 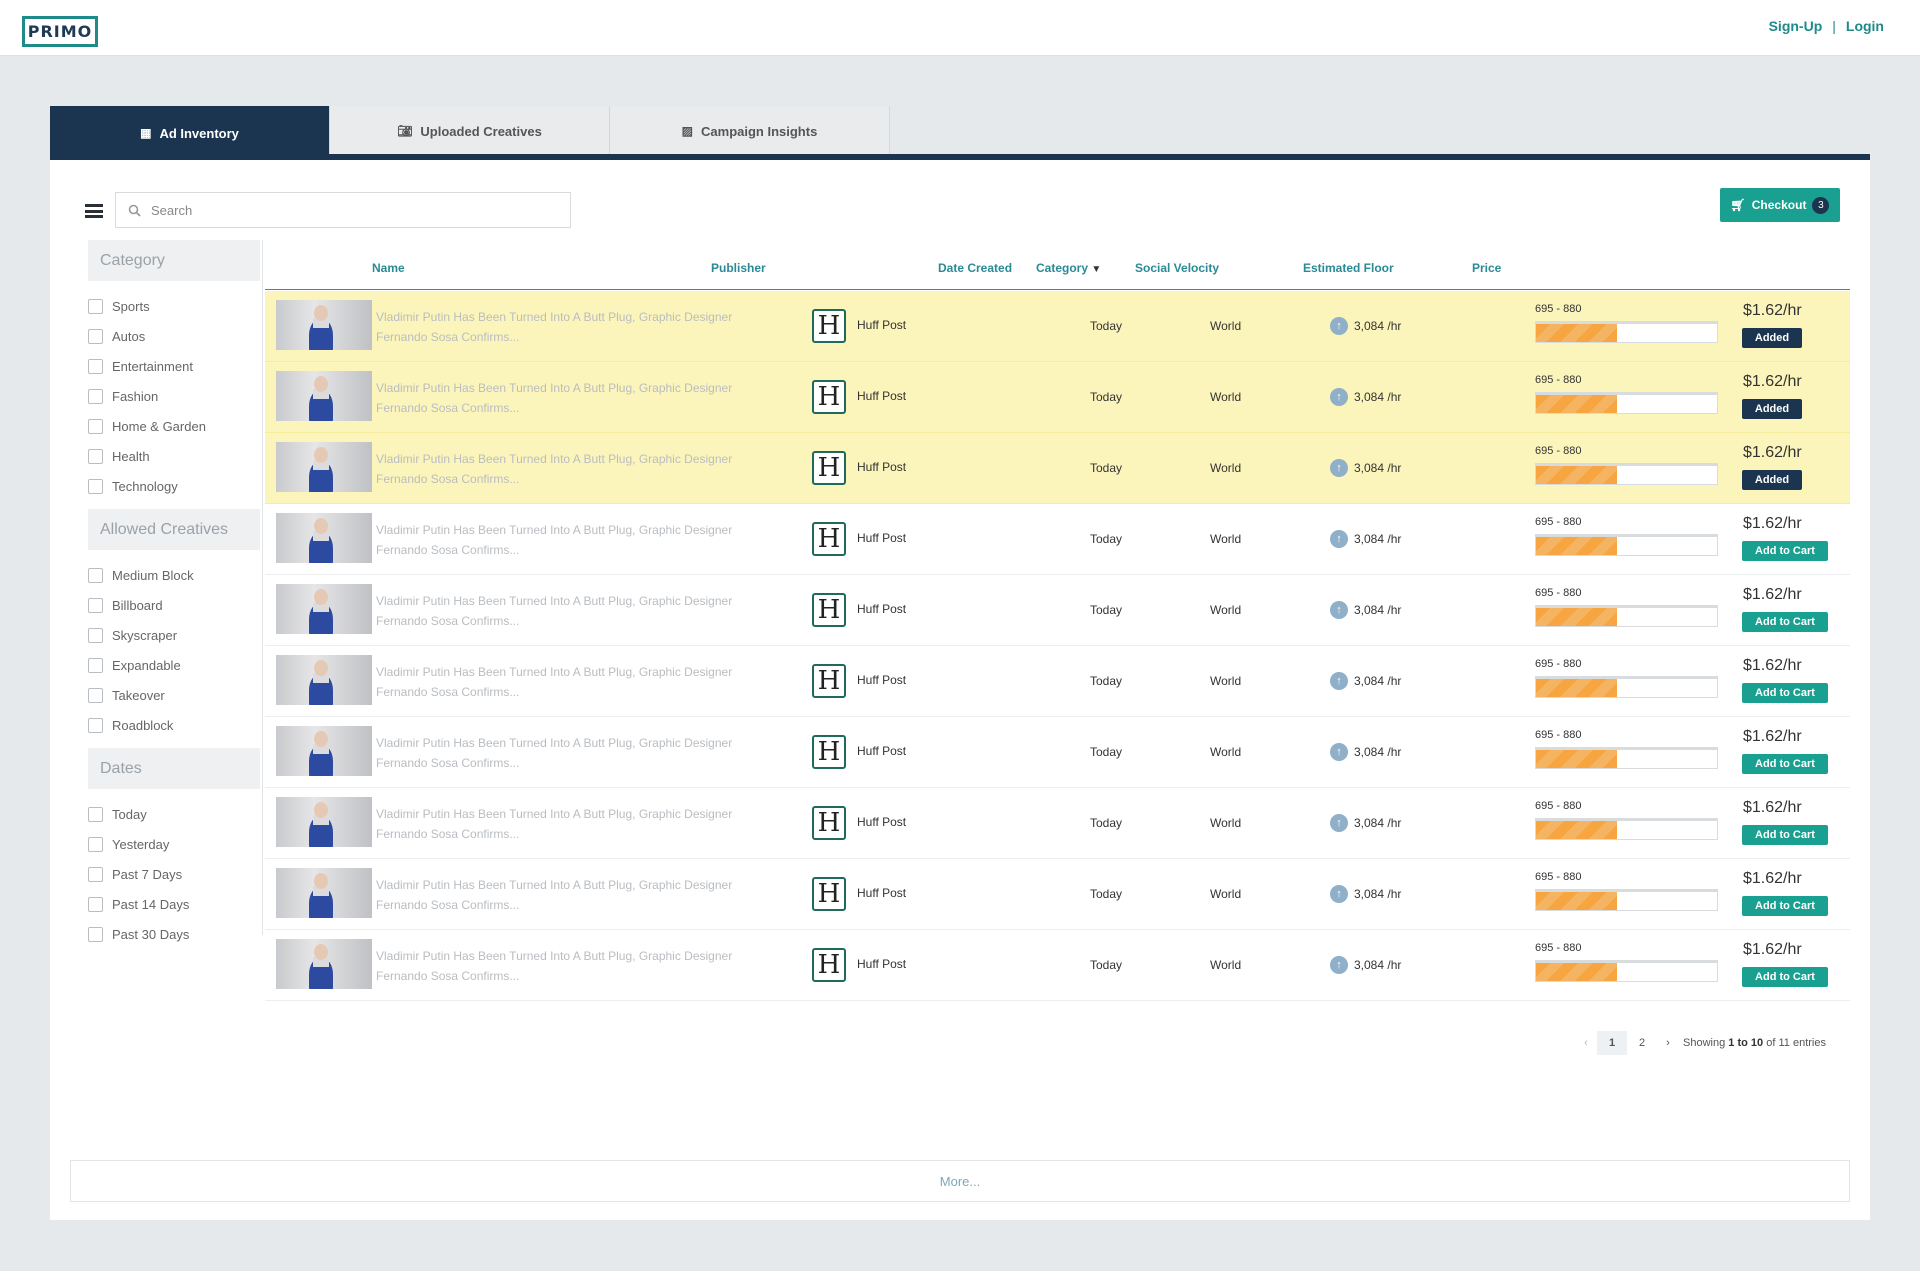 What do you see at coordinates (175, 725) in the screenshot?
I see `filter-option: Roadblock` at bounding box center [175, 725].